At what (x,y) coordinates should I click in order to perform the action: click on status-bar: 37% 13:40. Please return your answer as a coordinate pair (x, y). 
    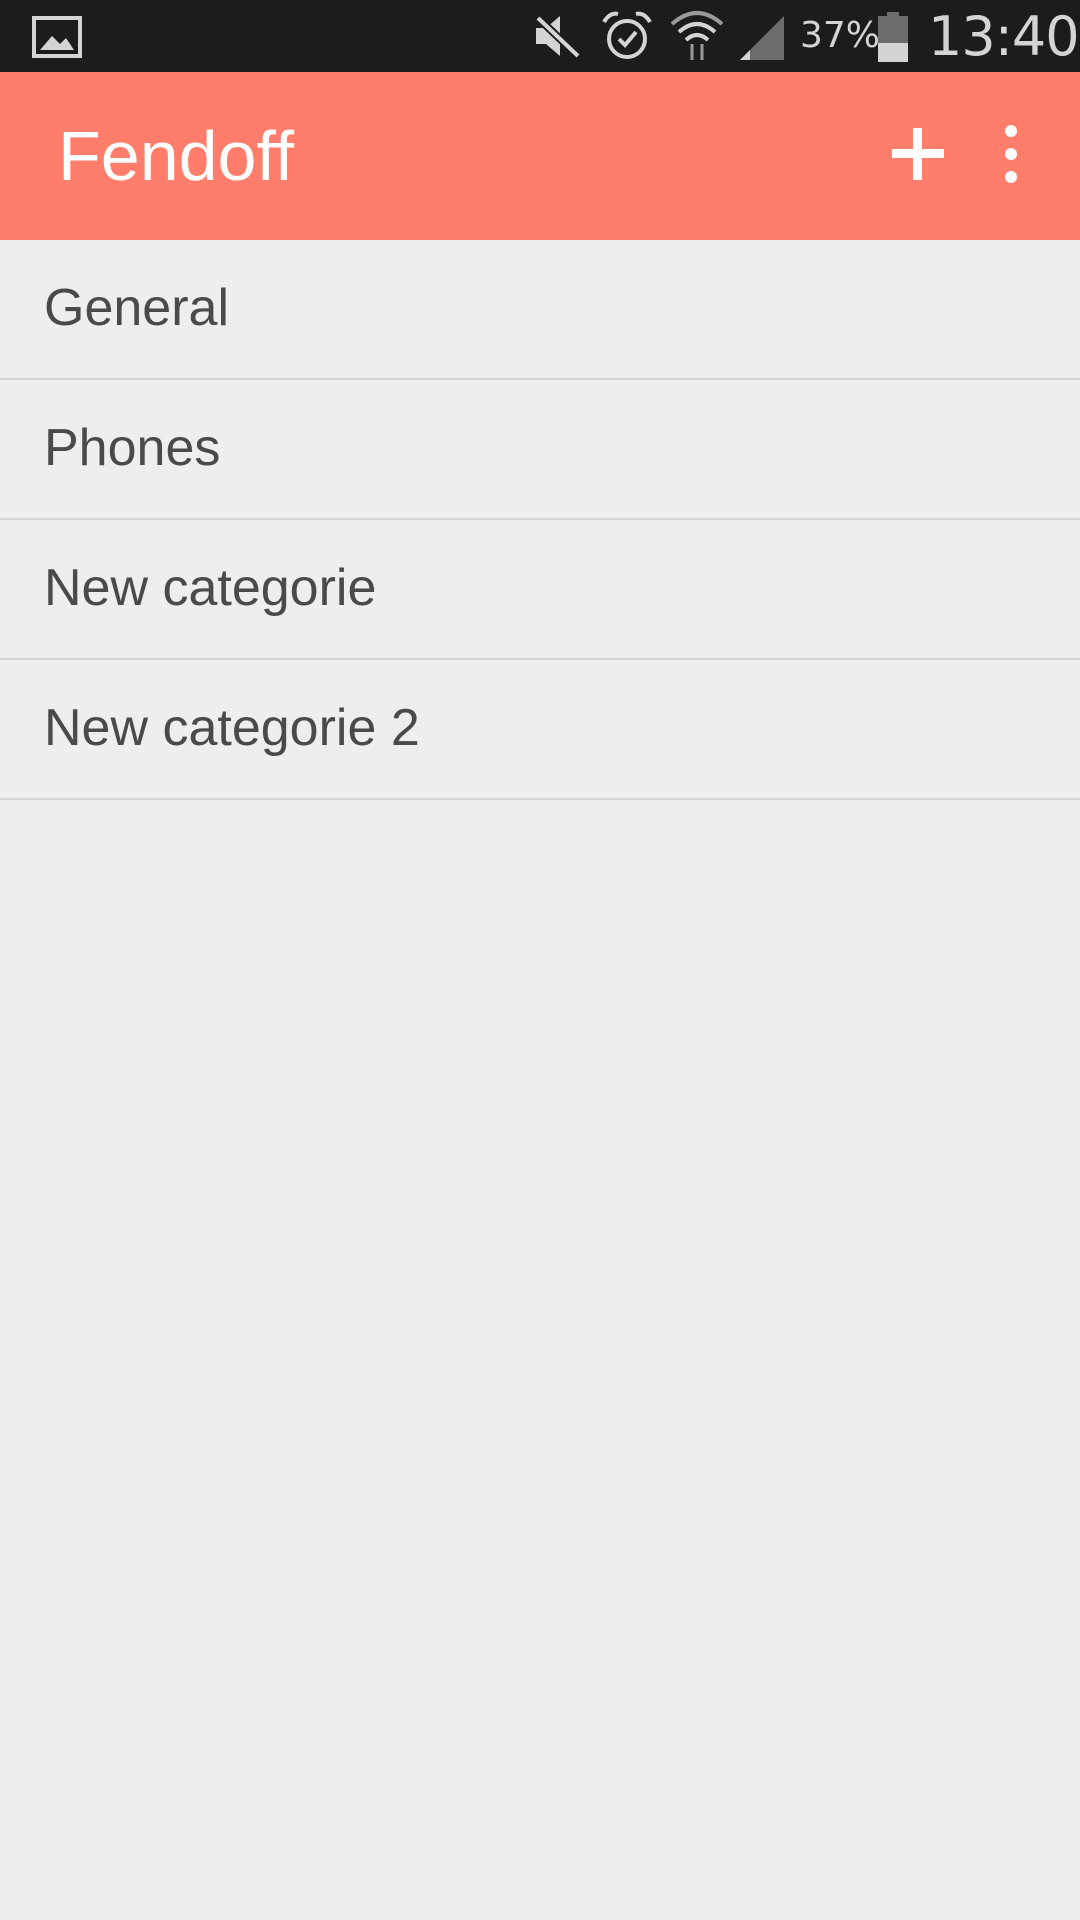
    Looking at the image, I should click on (540, 36).